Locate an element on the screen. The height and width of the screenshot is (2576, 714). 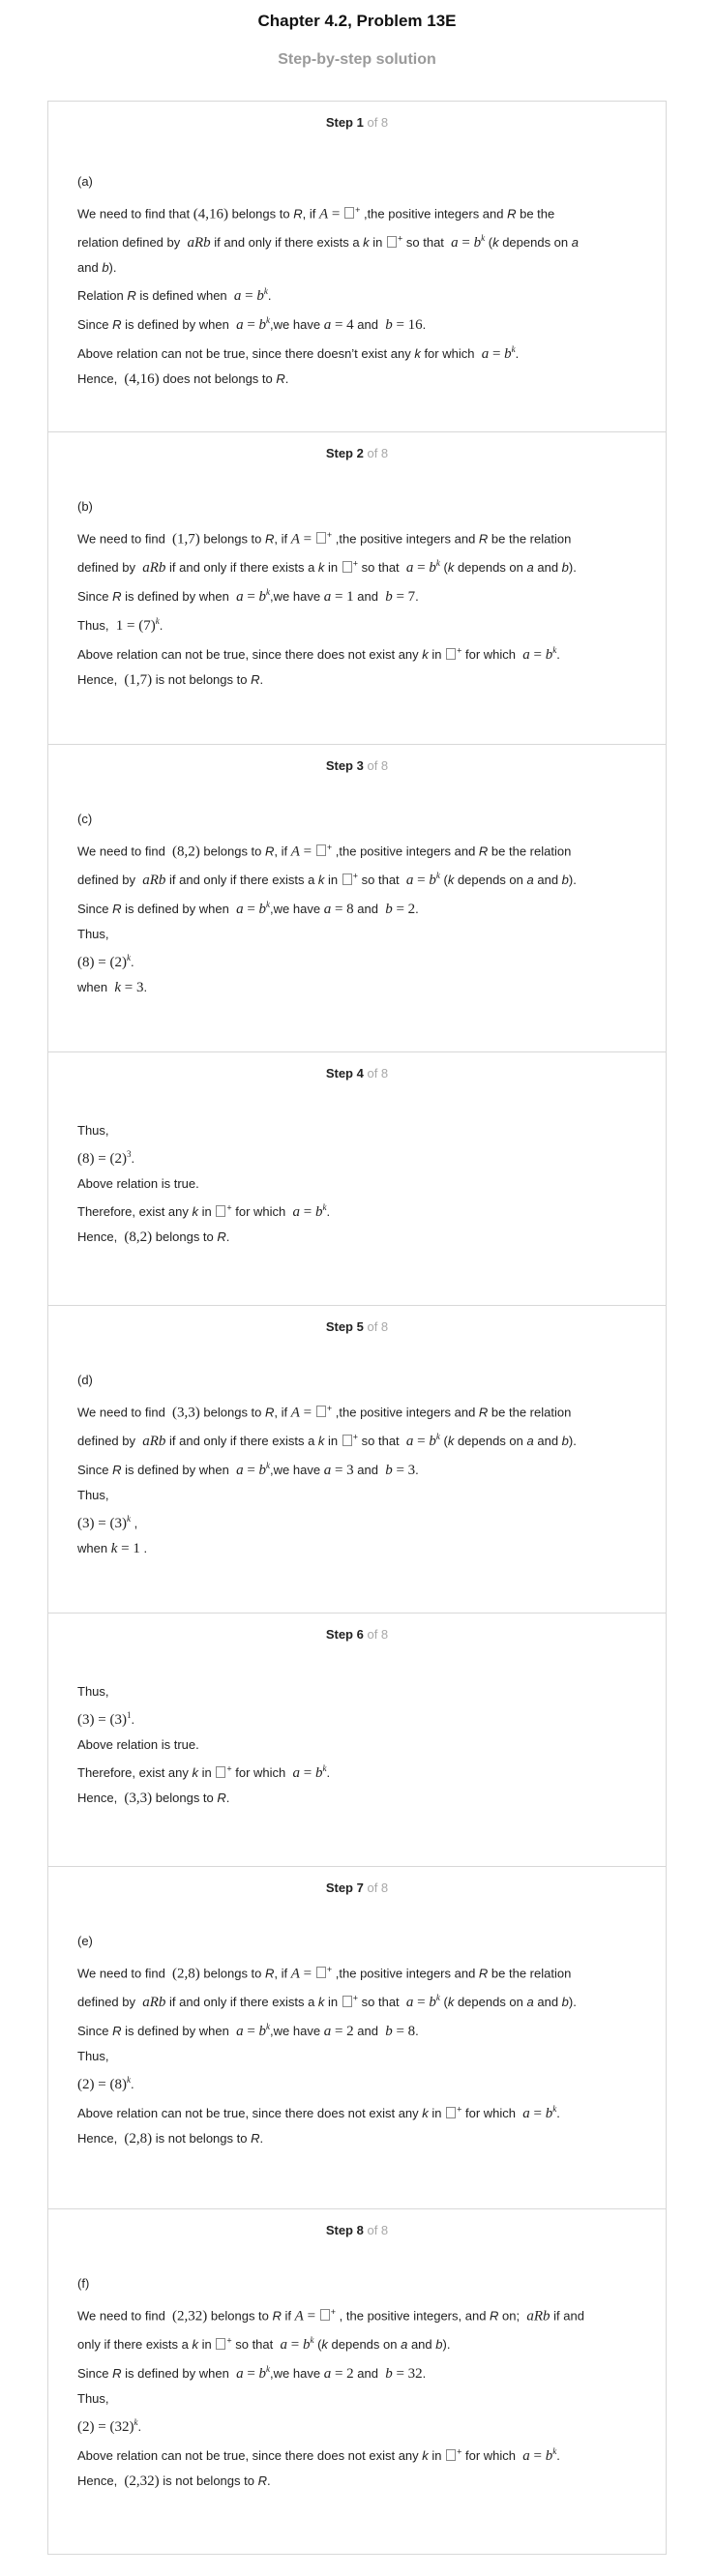
page-subtitle: Step-by-step solution is located at coordinates (357, 59).